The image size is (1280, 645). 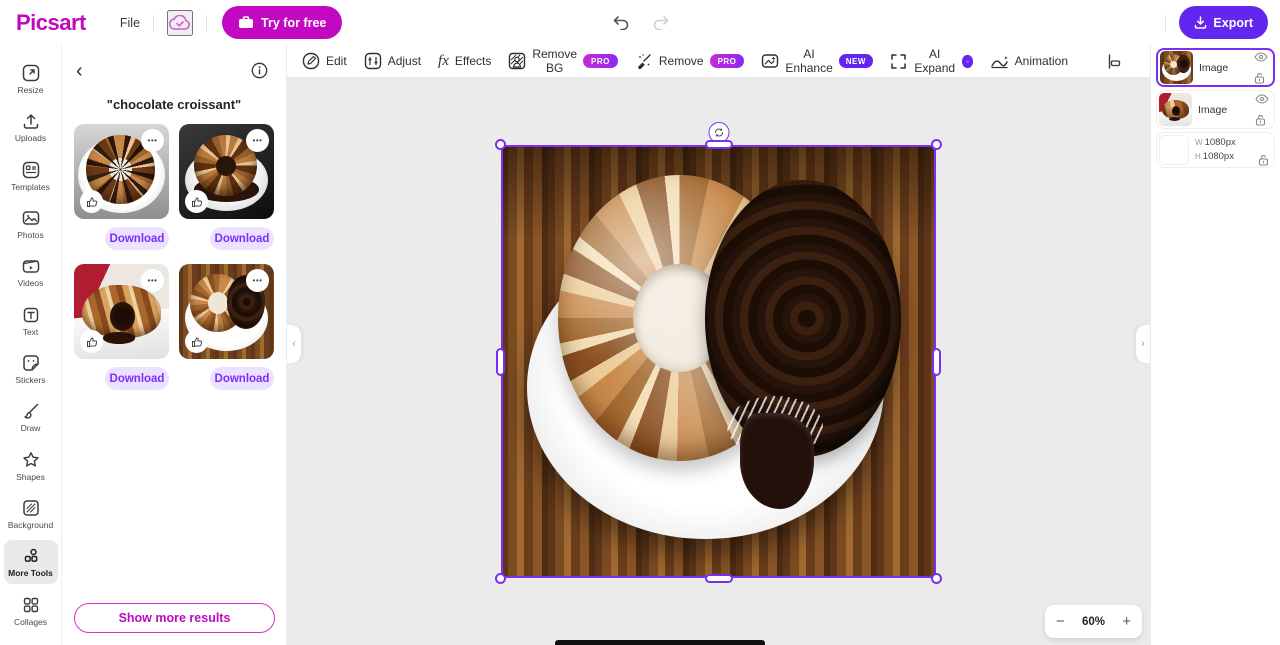 I want to click on try-for-free-button: Try for free, so click(x=282, y=22).